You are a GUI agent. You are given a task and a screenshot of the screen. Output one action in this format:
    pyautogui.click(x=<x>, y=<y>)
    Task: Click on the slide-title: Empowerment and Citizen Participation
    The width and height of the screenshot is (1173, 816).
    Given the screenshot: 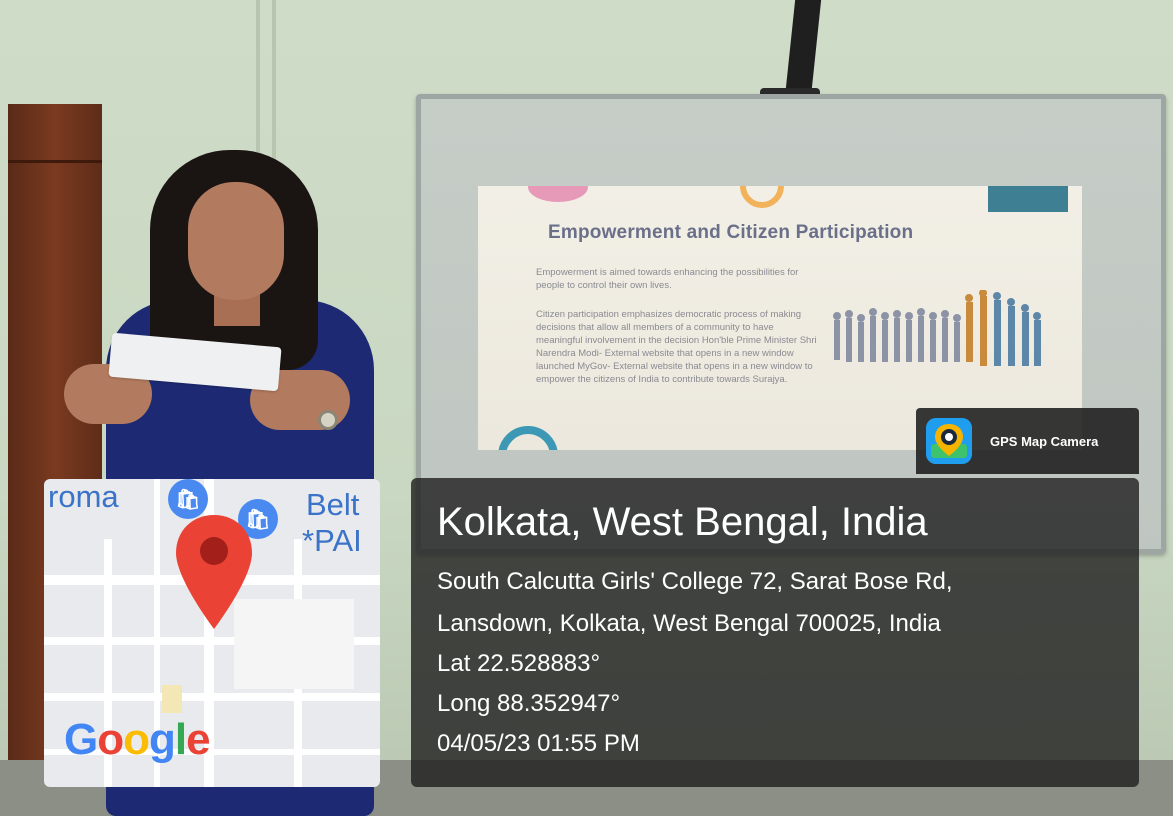 What is the action you would take?
    pyautogui.click(x=731, y=232)
    